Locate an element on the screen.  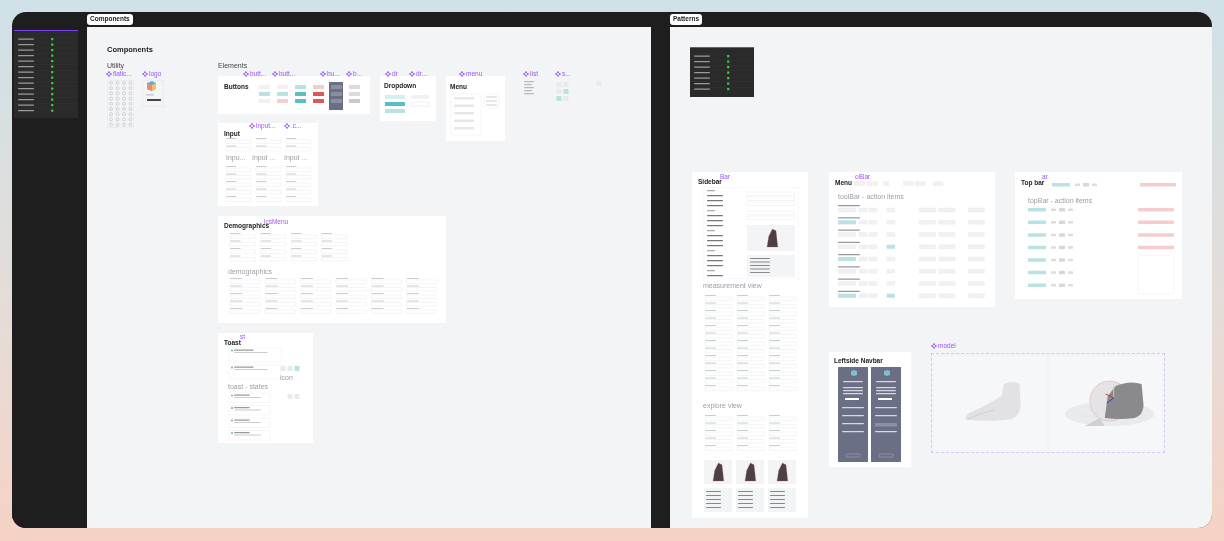
toast-samples-drawing is located at coordinates (250, 417).